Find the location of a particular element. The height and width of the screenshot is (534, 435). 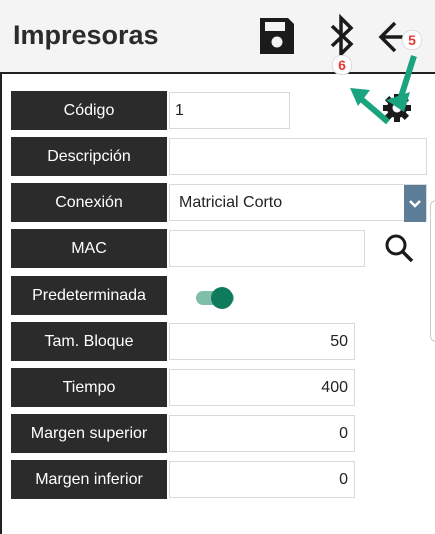

tam-bloque-label: Tam. Bloque is located at coordinates (89, 341).